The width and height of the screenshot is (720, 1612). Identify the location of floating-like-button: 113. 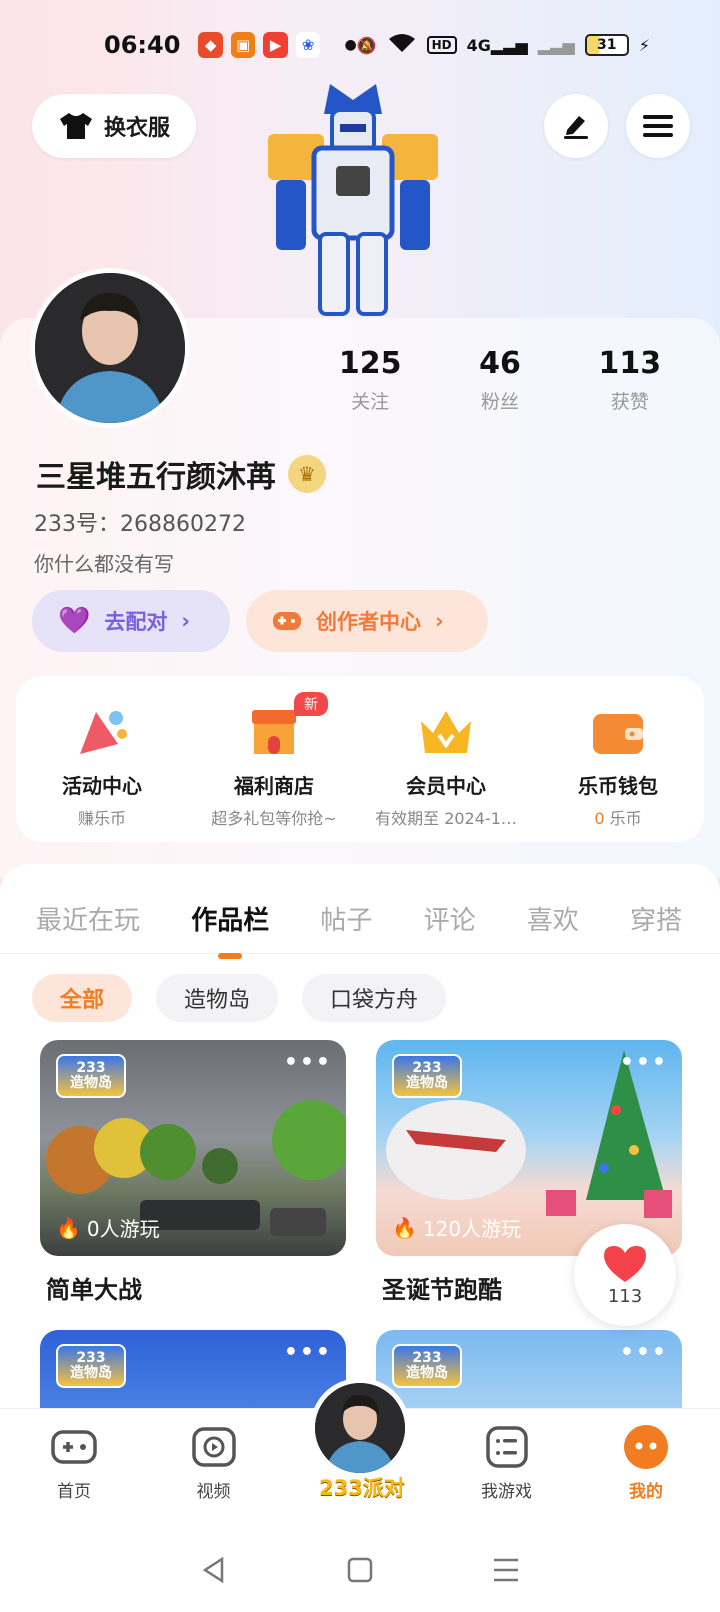
(625, 1275).